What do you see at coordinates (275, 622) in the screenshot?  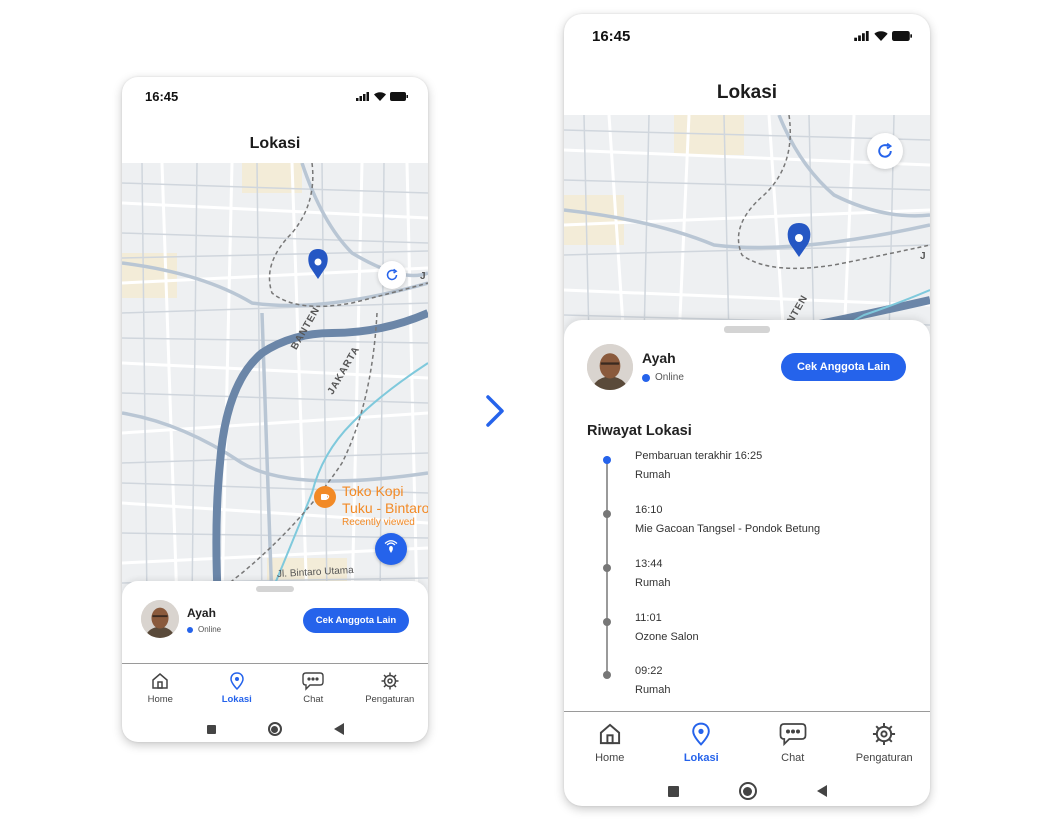 I see `member-sheet: Ayah Online Cek Anggota Lain` at bounding box center [275, 622].